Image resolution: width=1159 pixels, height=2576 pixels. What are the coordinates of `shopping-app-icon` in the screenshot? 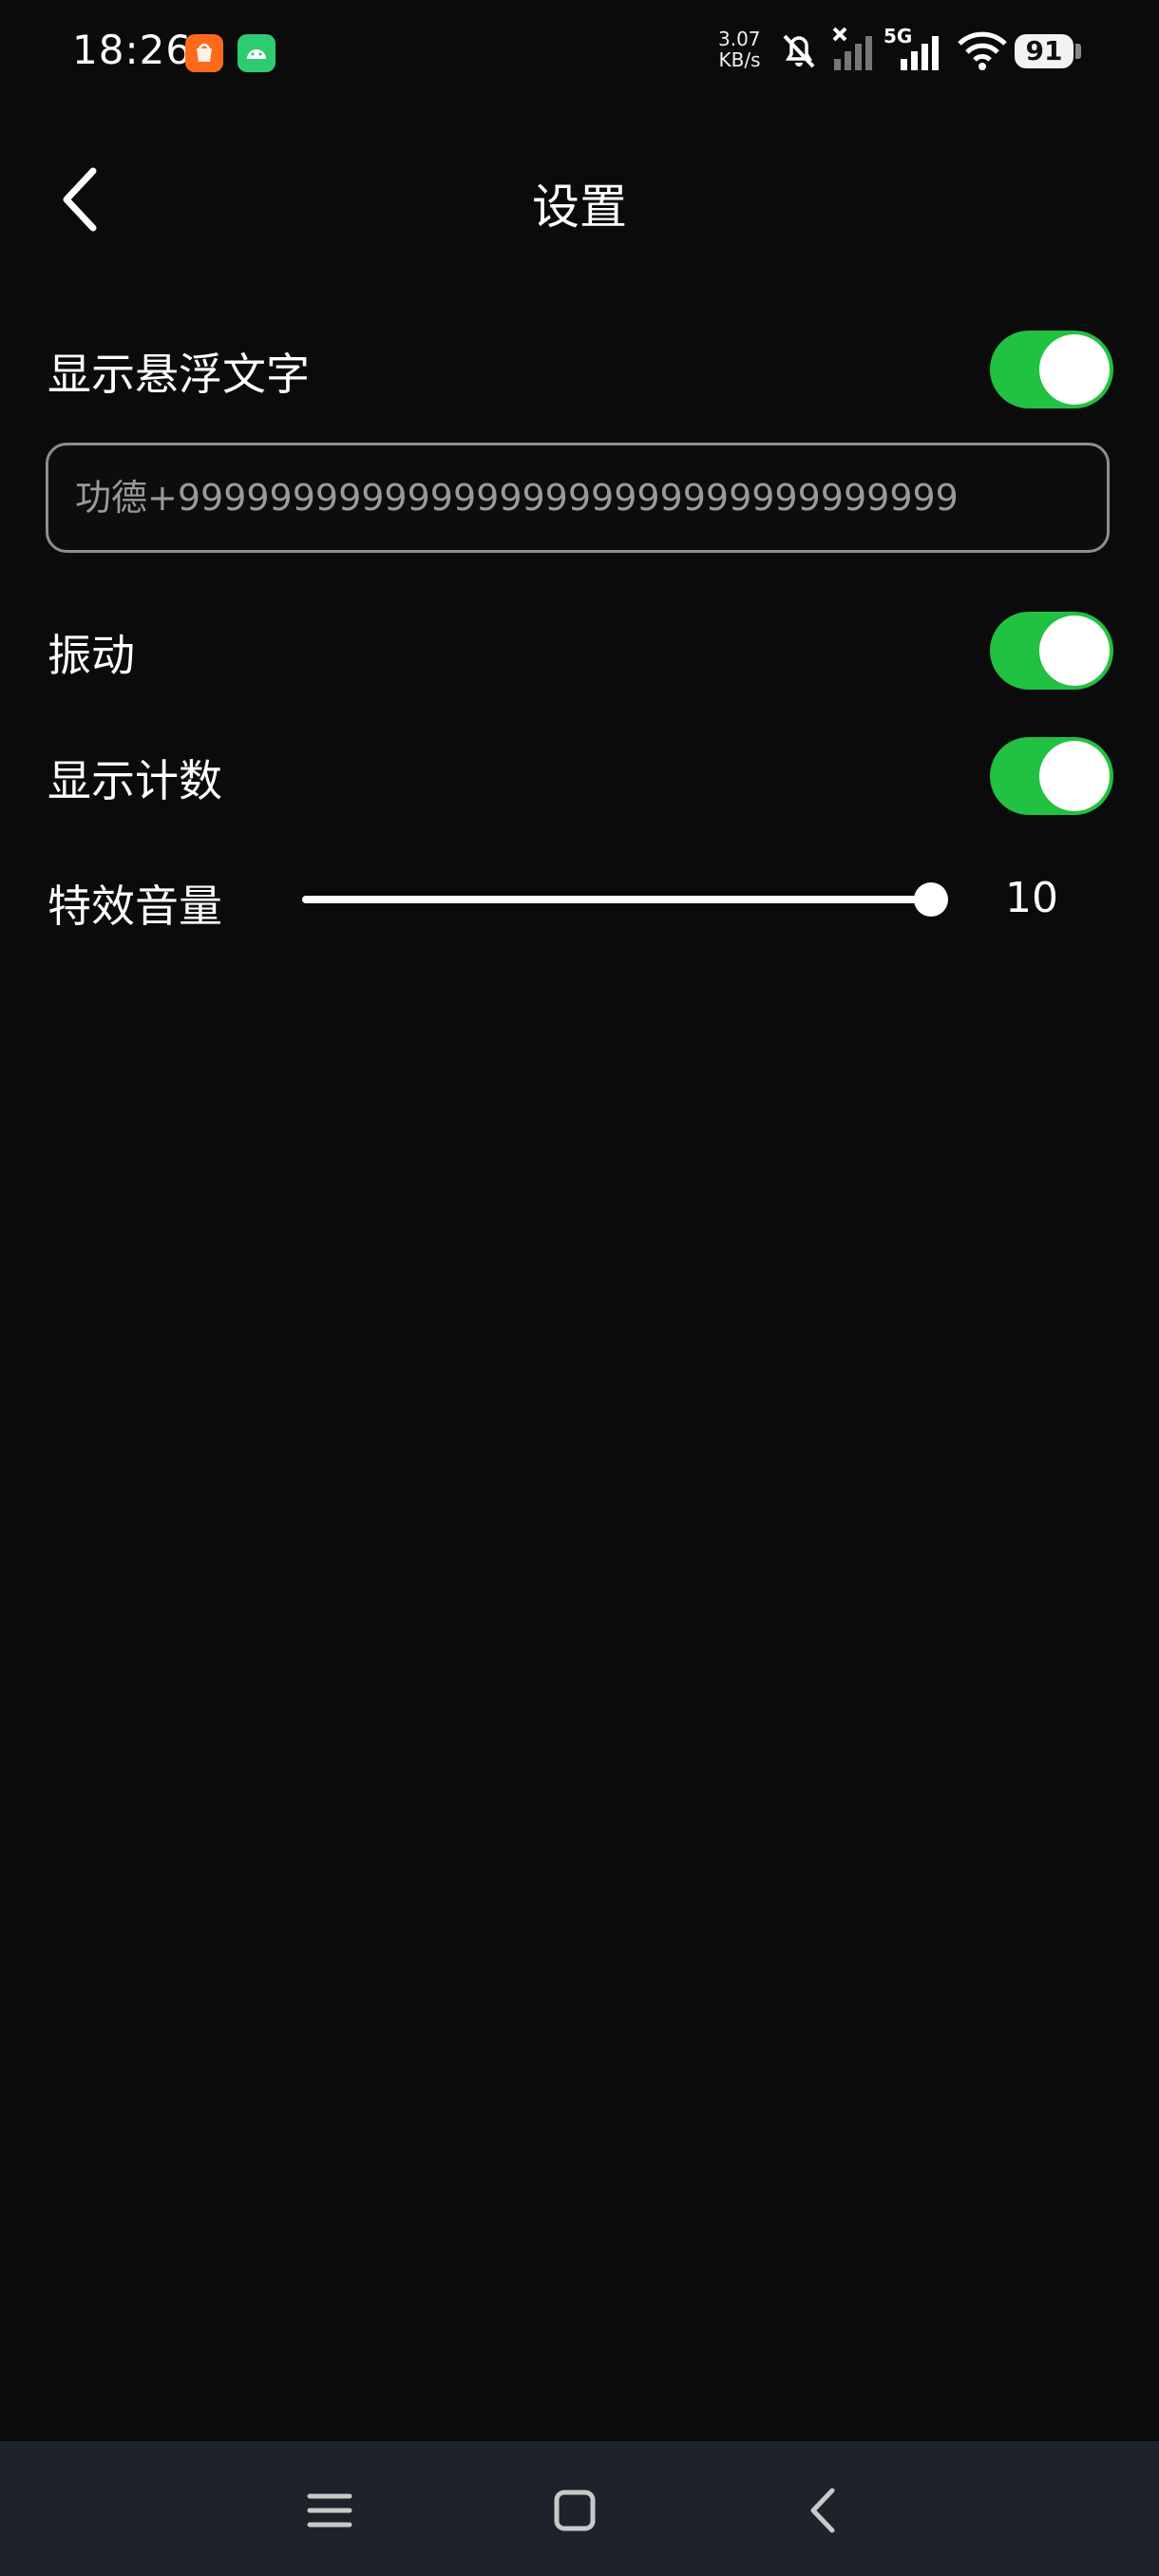 It's located at (204, 53).